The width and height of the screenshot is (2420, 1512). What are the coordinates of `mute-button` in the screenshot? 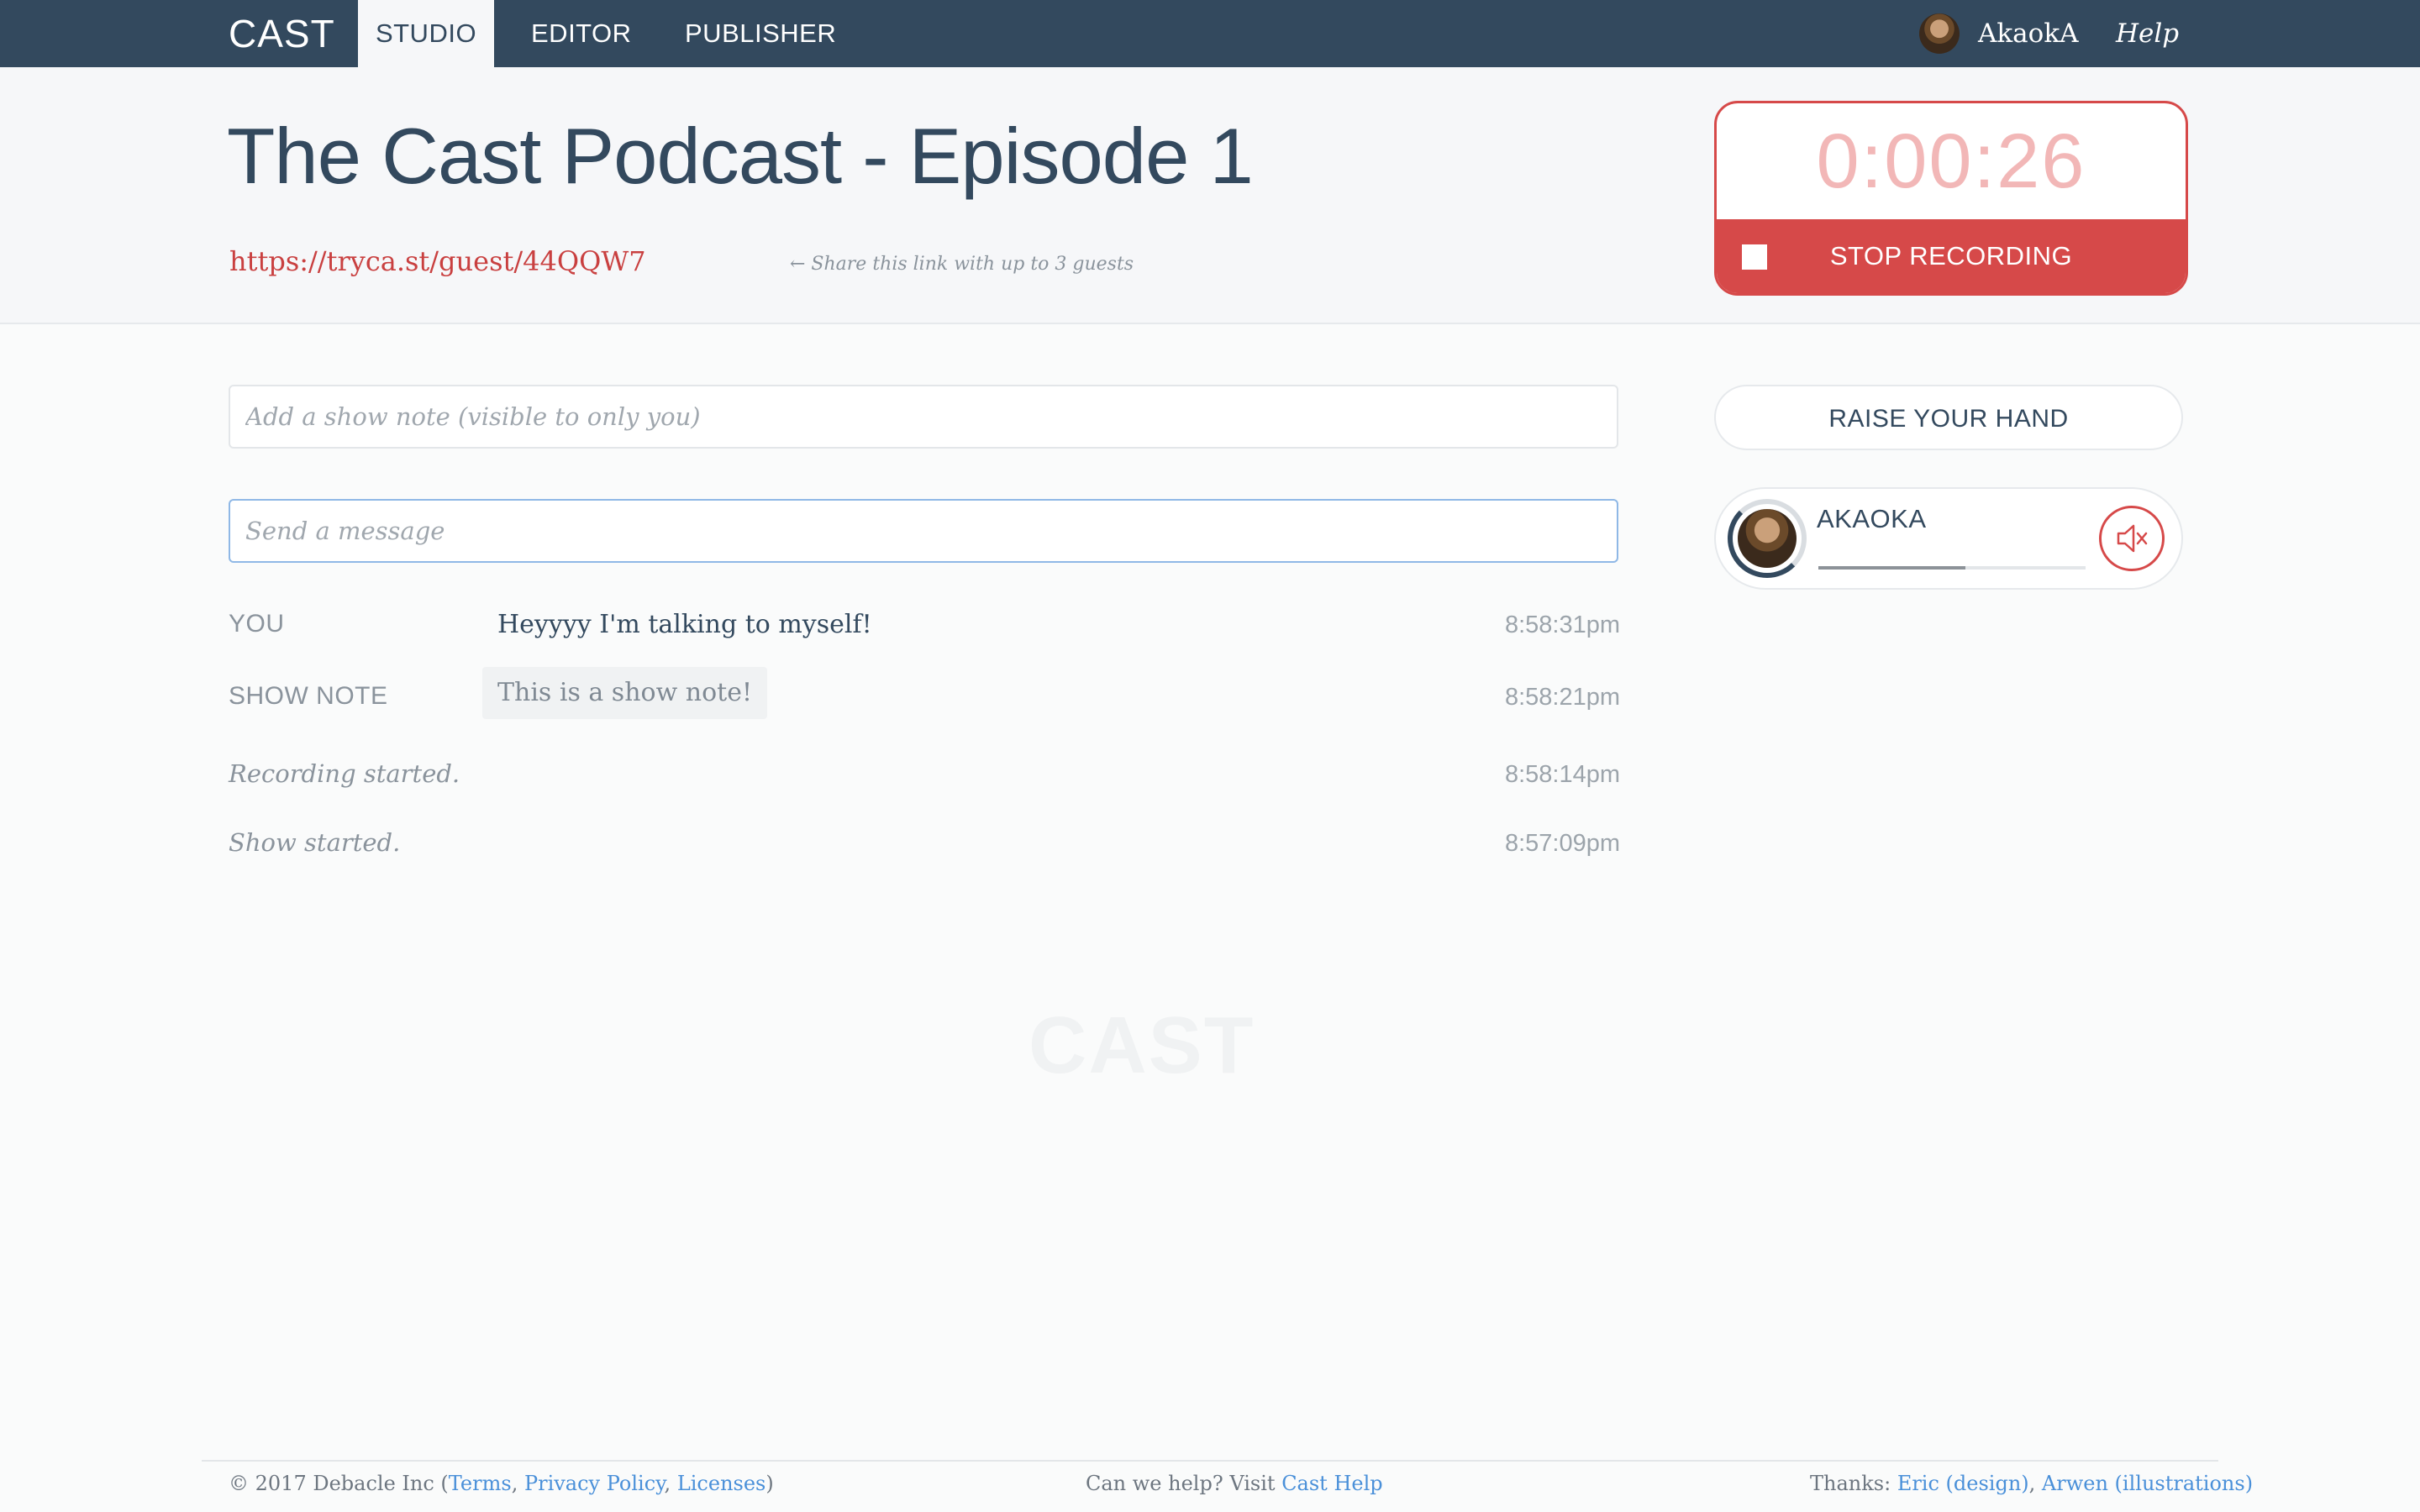 It's located at (2132, 538).